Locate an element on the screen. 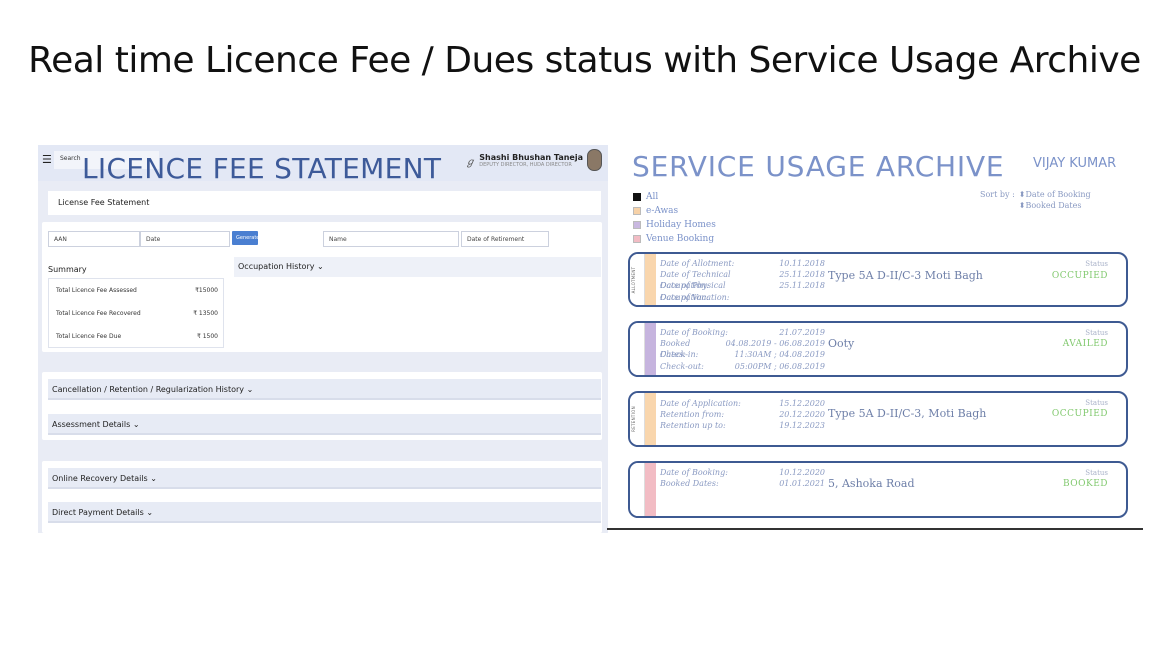  summary-row: Total Licence Fee Due ₹ 1500 is located at coordinates (137, 336).